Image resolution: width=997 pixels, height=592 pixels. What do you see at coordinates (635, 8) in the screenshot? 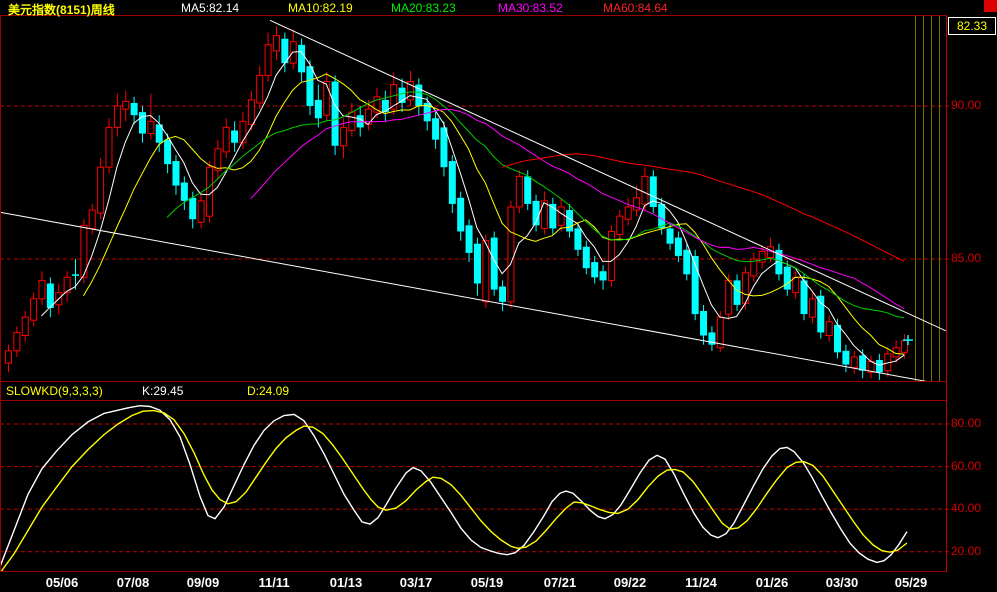
I see `ma-legend-item: MA60:84.64` at bounding box center [635, 8].